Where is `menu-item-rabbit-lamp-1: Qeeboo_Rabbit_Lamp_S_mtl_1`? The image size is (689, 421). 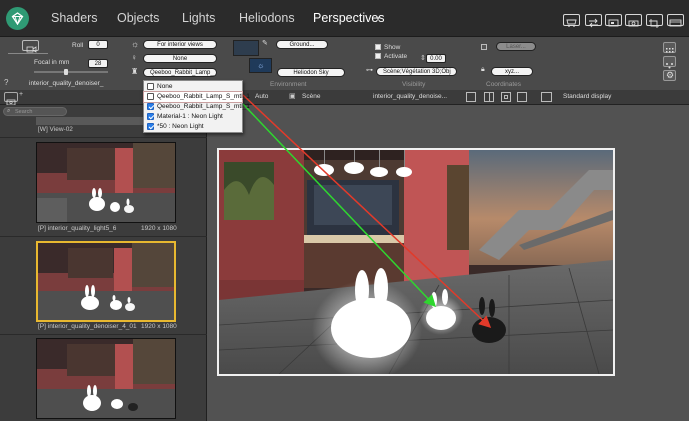
menu-item-rabbit-lamp-1: Qeeboo_Rabbit_Lamp_S_mtl_1 is located at coordinates (196, 97).